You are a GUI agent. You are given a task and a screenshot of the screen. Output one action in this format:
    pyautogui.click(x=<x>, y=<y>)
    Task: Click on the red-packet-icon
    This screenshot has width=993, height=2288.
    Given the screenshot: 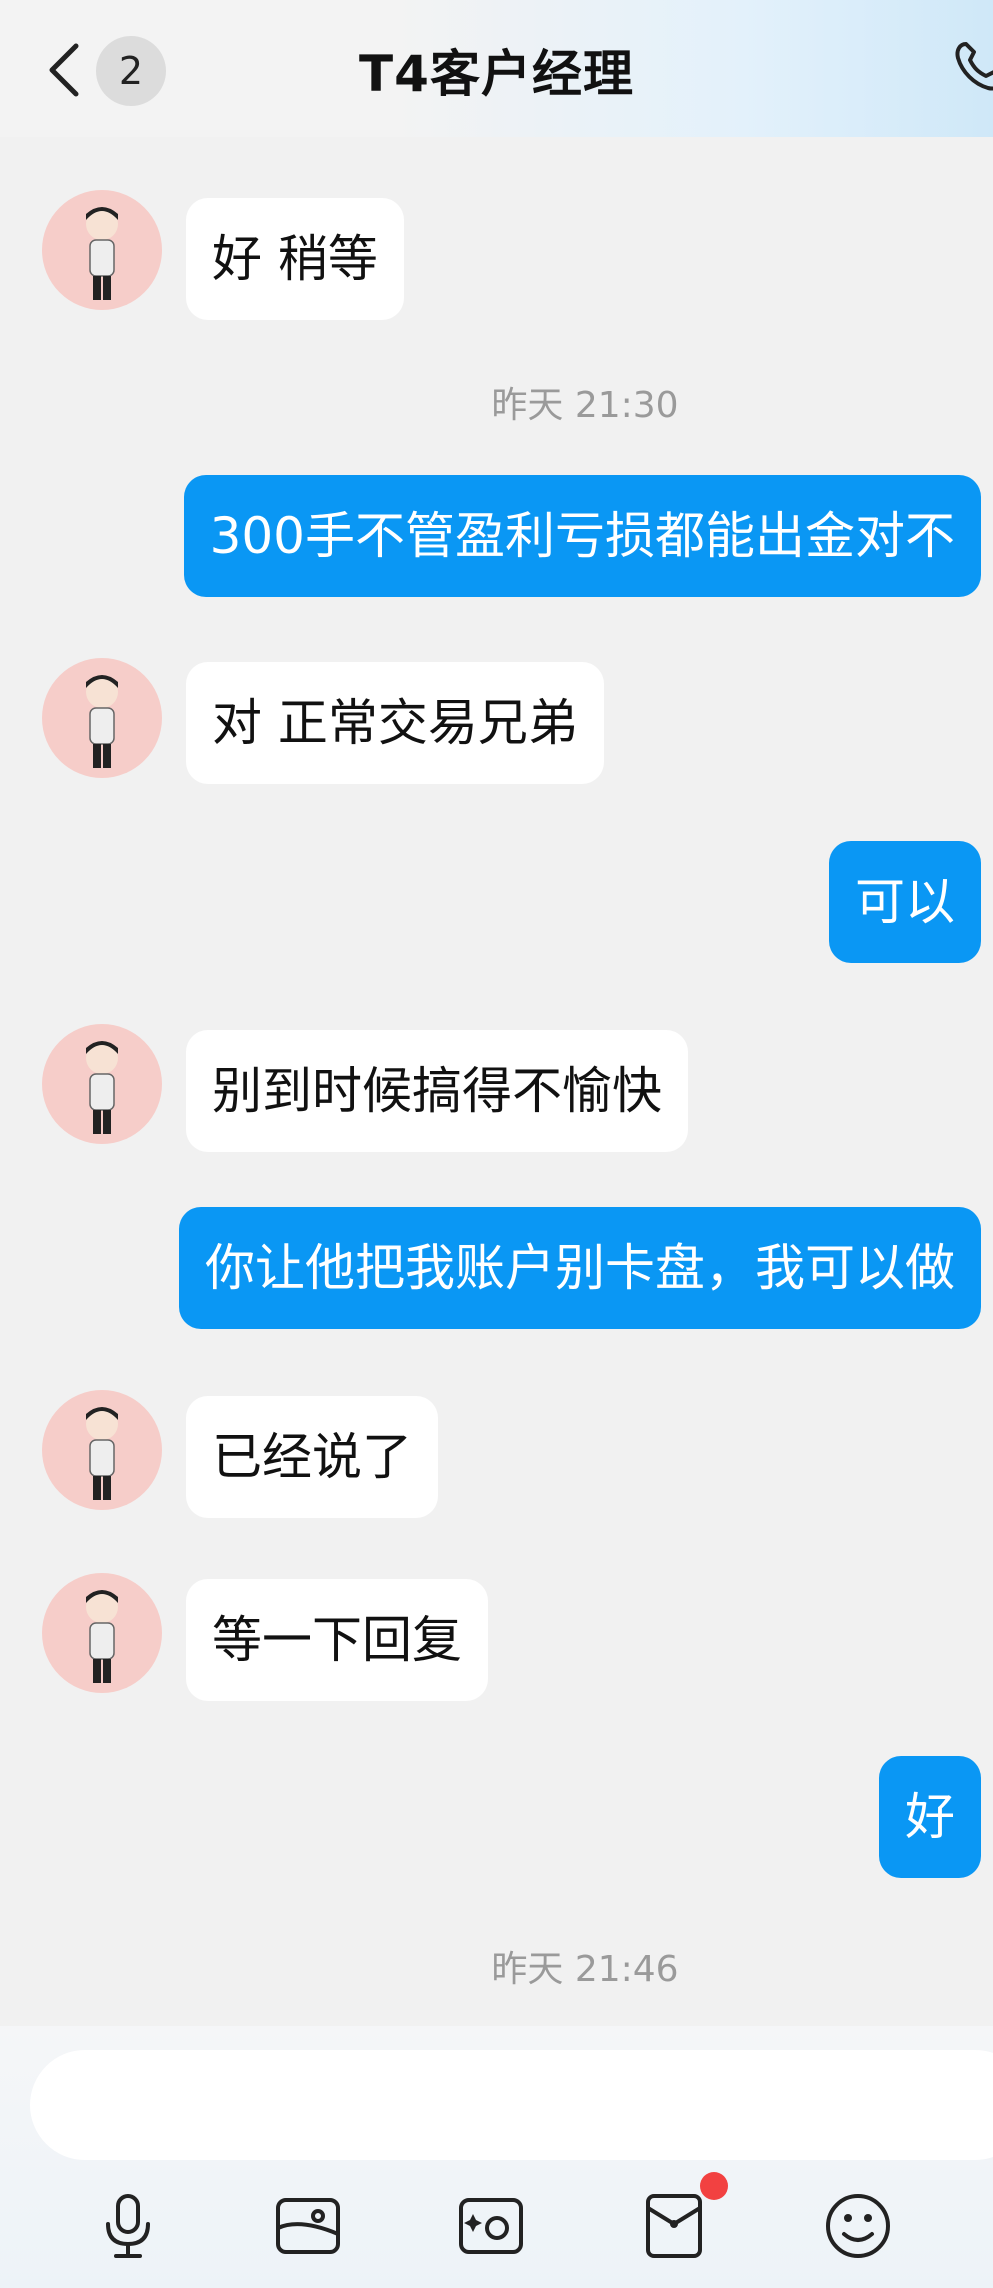 What is the action you would take?
    pyautogui.click(x=674, y=2226)
    